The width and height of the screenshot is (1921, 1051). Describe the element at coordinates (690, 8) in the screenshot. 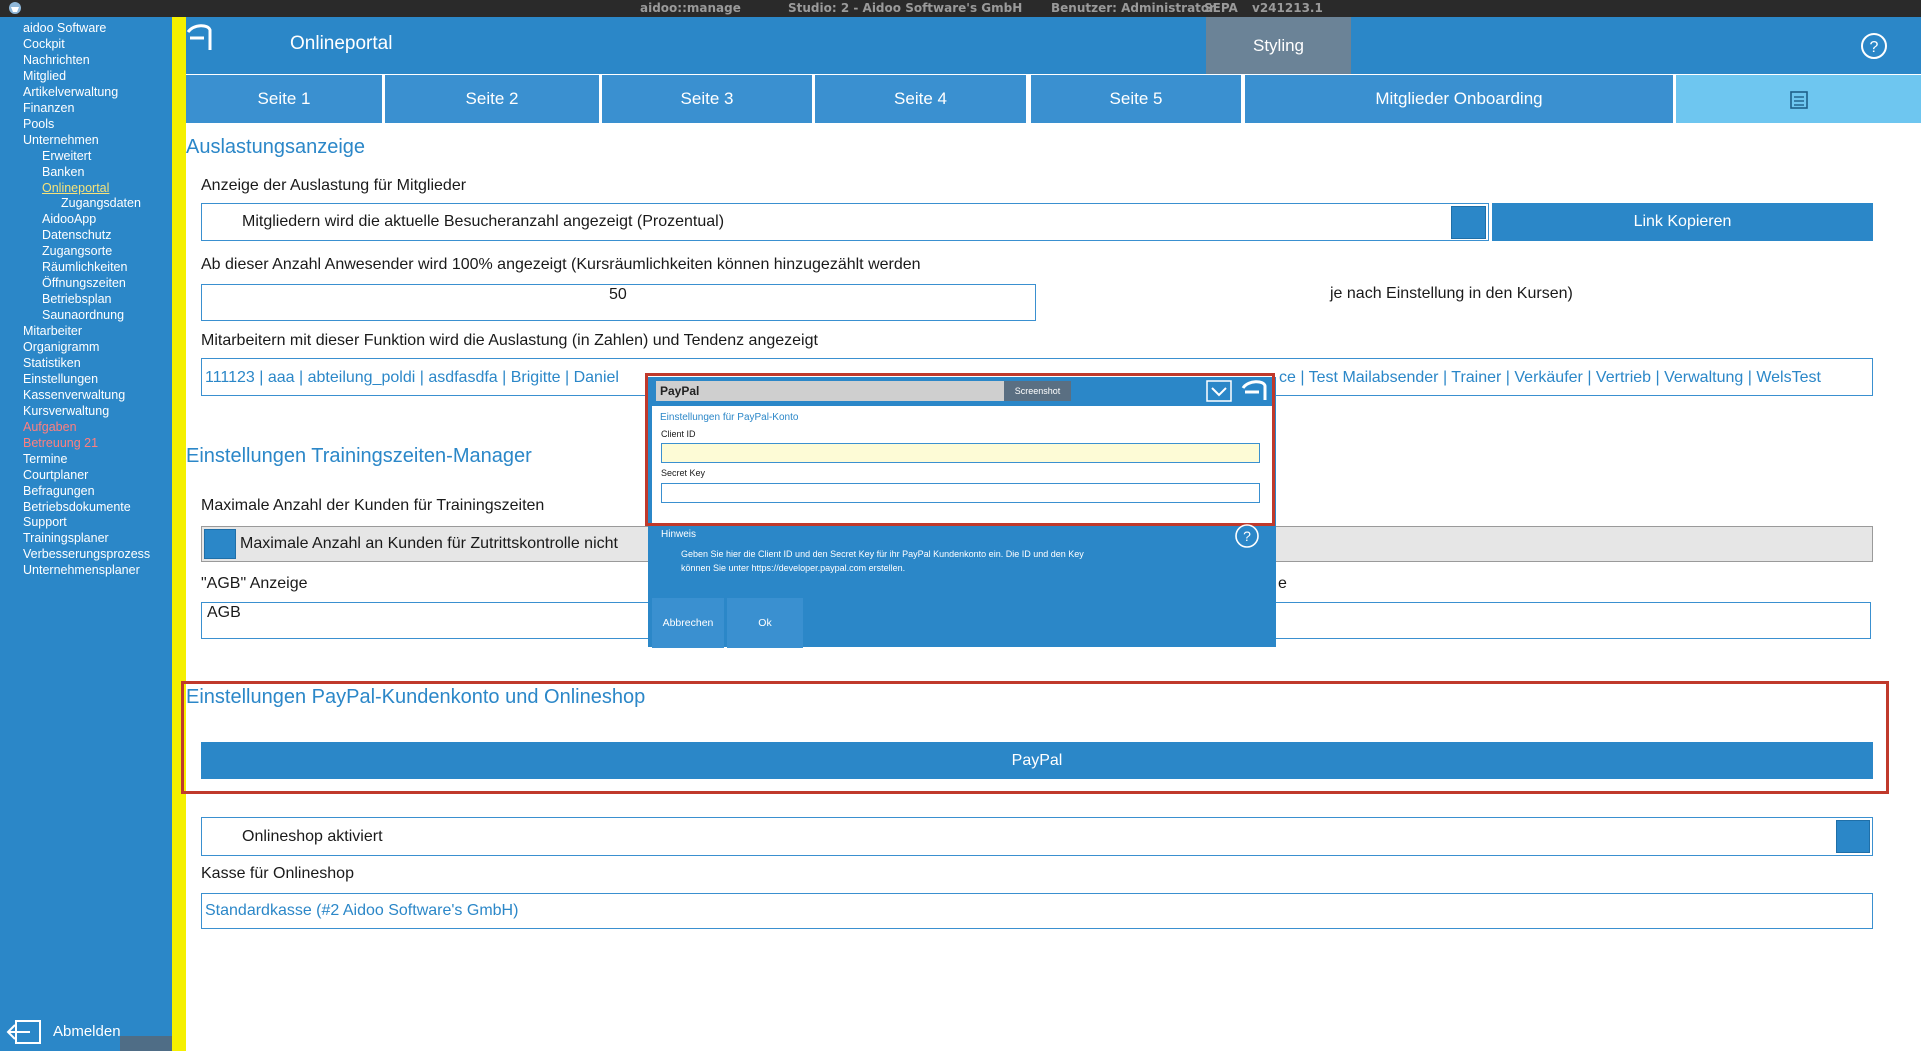

I see `titlebar-app-name: aidoo::manage` at that location.